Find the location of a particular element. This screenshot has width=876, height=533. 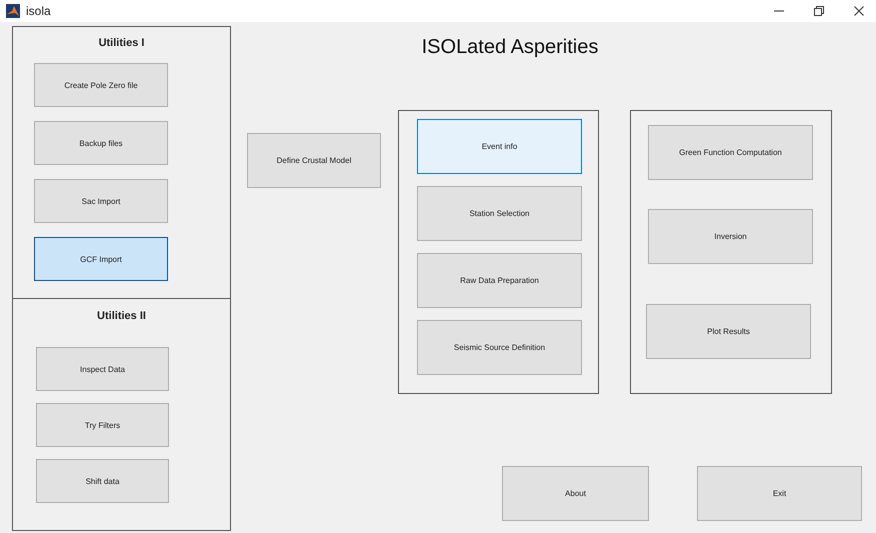

push-button: Create Pole Zero file is located at coordinates (101, 85).